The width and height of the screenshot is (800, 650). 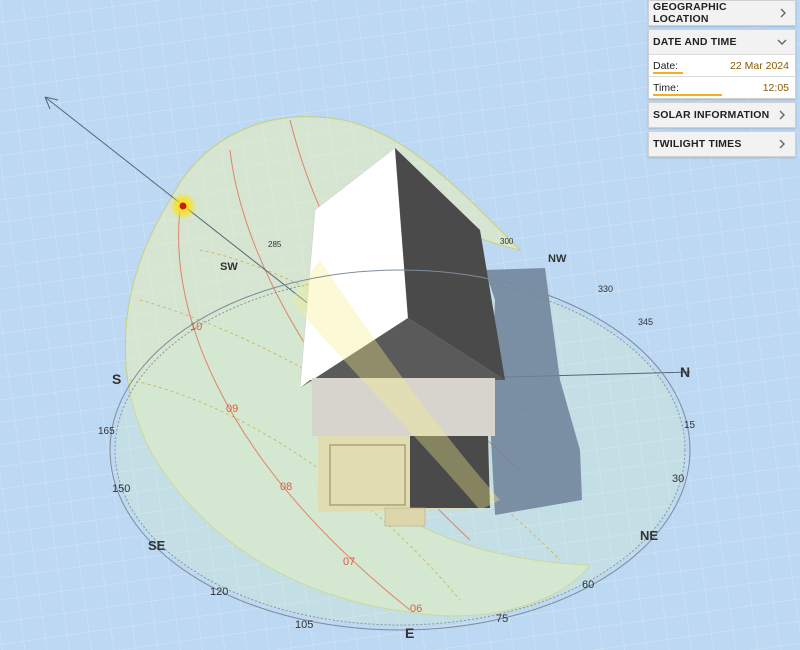 What do you see at coordinates (557, 259) in the screenshot?
I see `cardinal-nw: NW` at bounding box center [557, 259].